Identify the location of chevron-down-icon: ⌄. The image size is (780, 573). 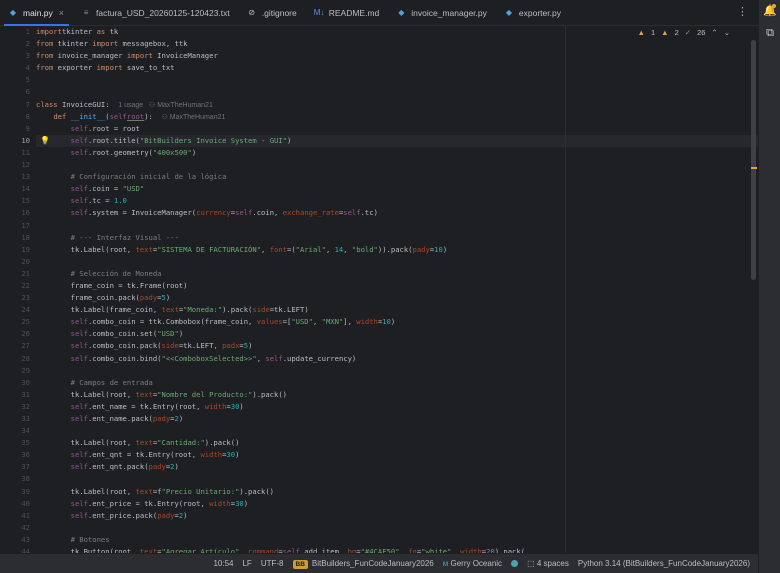
(727, 32).